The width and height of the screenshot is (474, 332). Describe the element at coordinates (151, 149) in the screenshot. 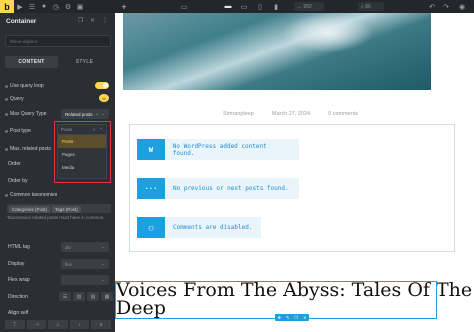

I see `wordpress-icon: W` at that location.